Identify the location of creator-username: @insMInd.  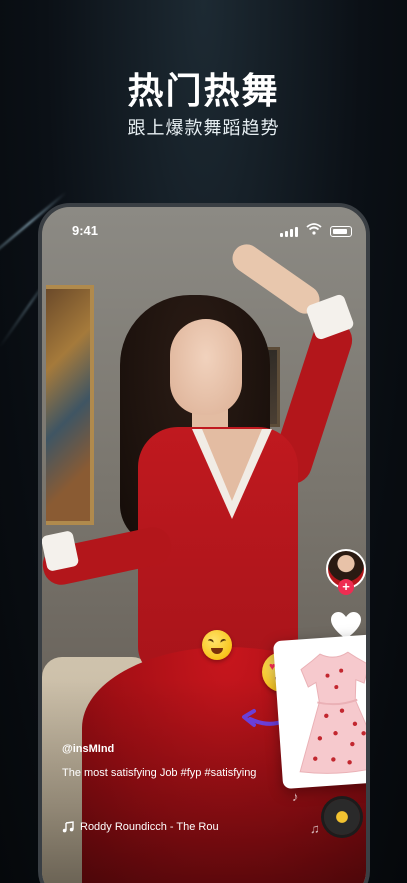
(88, 749).